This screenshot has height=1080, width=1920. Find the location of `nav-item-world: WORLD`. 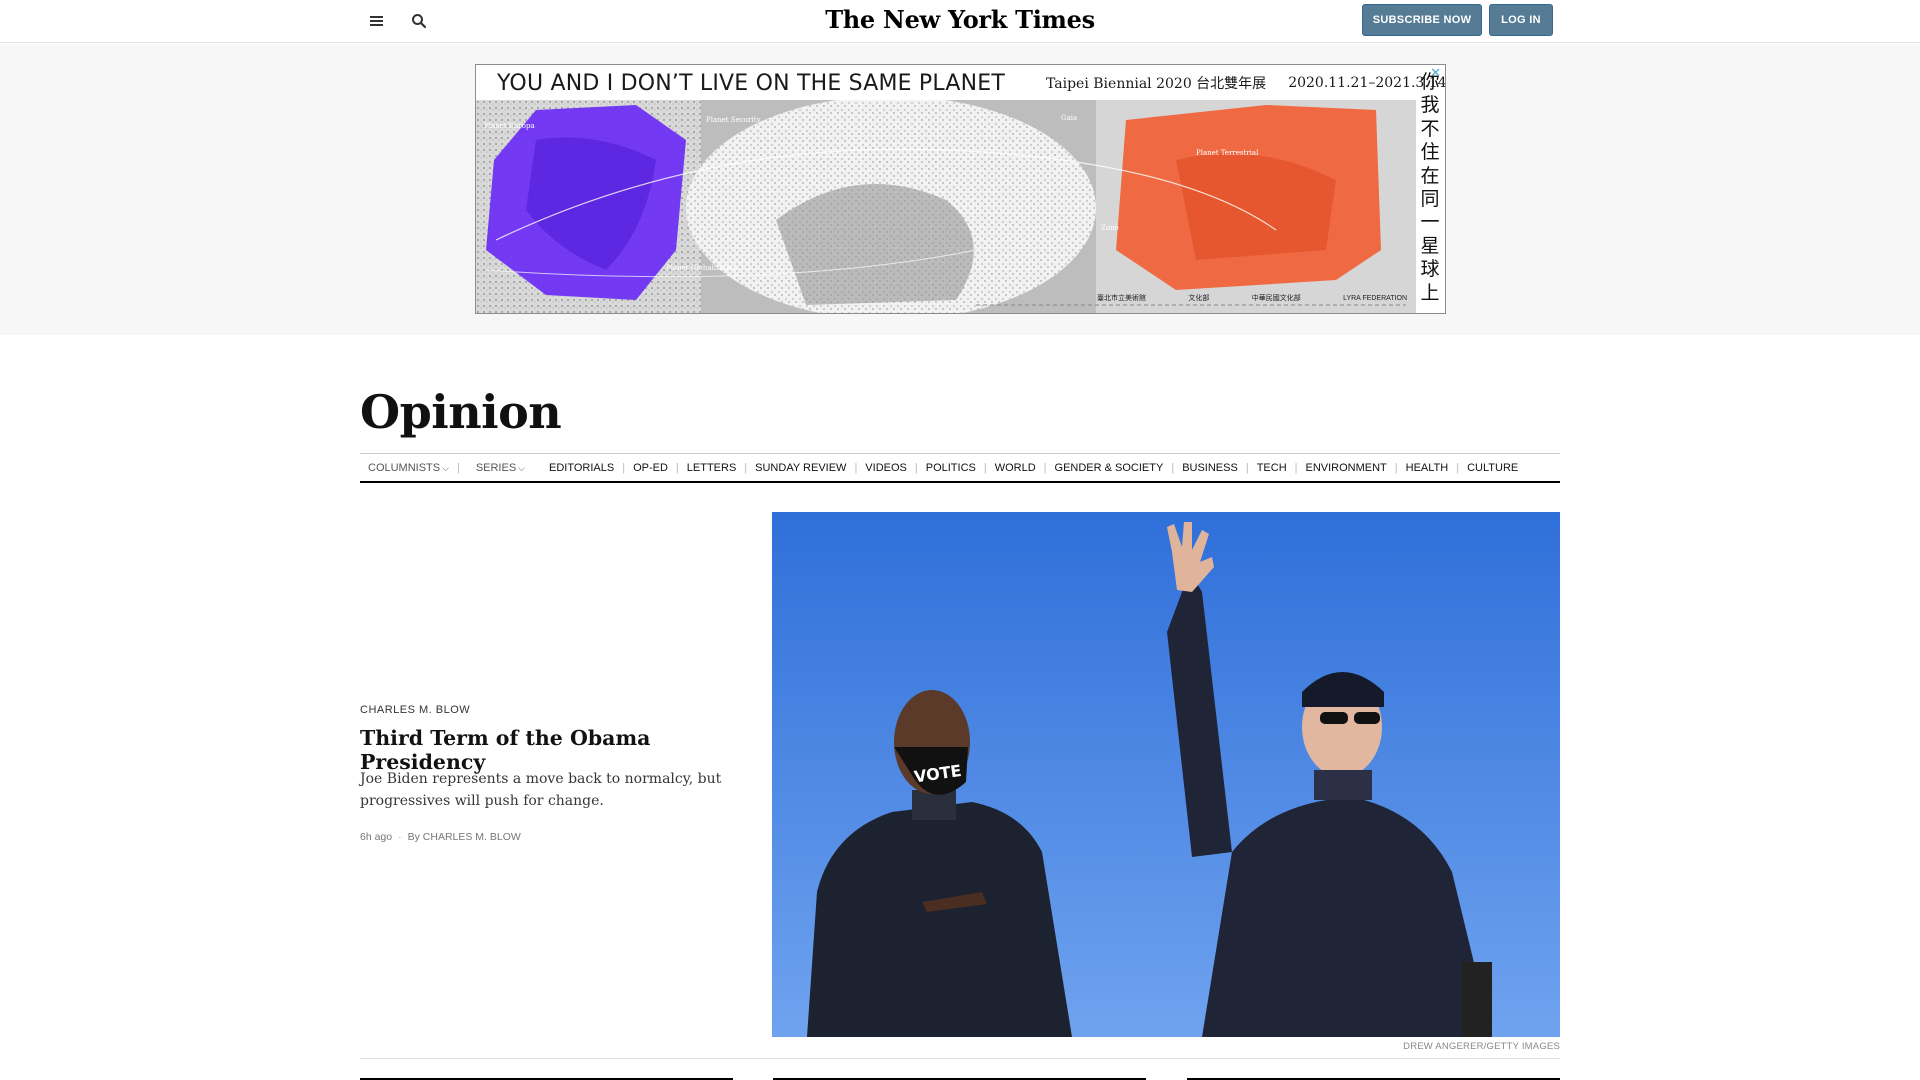

nav-item-world: WORLD is located at coordinates (1015, 468).